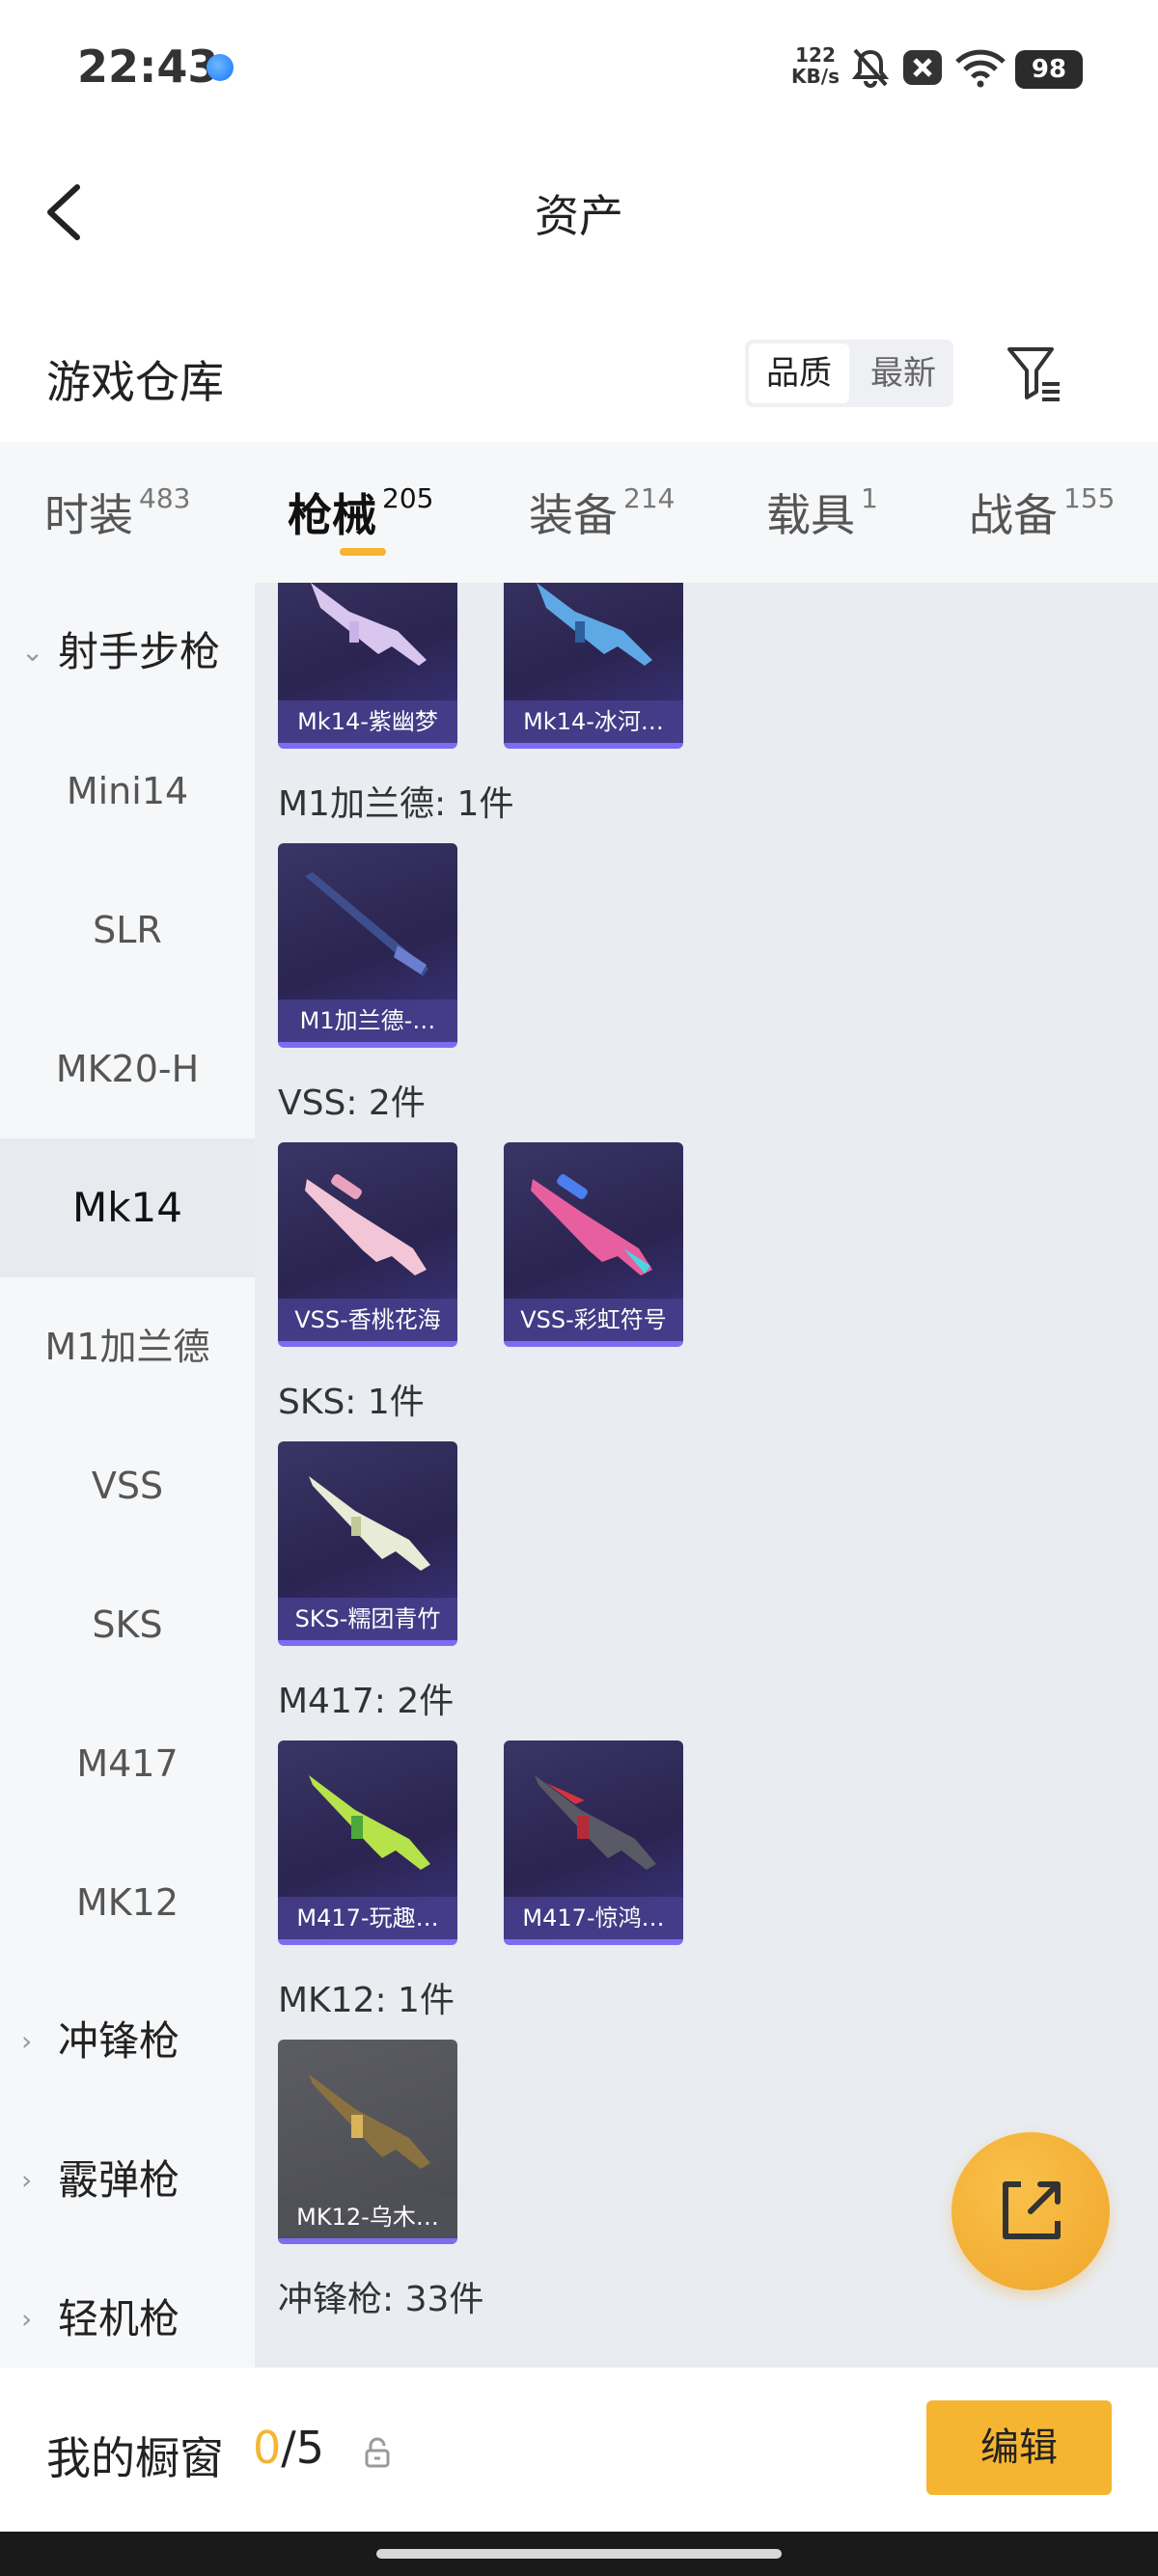 Image resolution: width=1158 pixels, height=2576 pixels. I want to click on sidebar-item-m417: M417, so click(127, 1764).